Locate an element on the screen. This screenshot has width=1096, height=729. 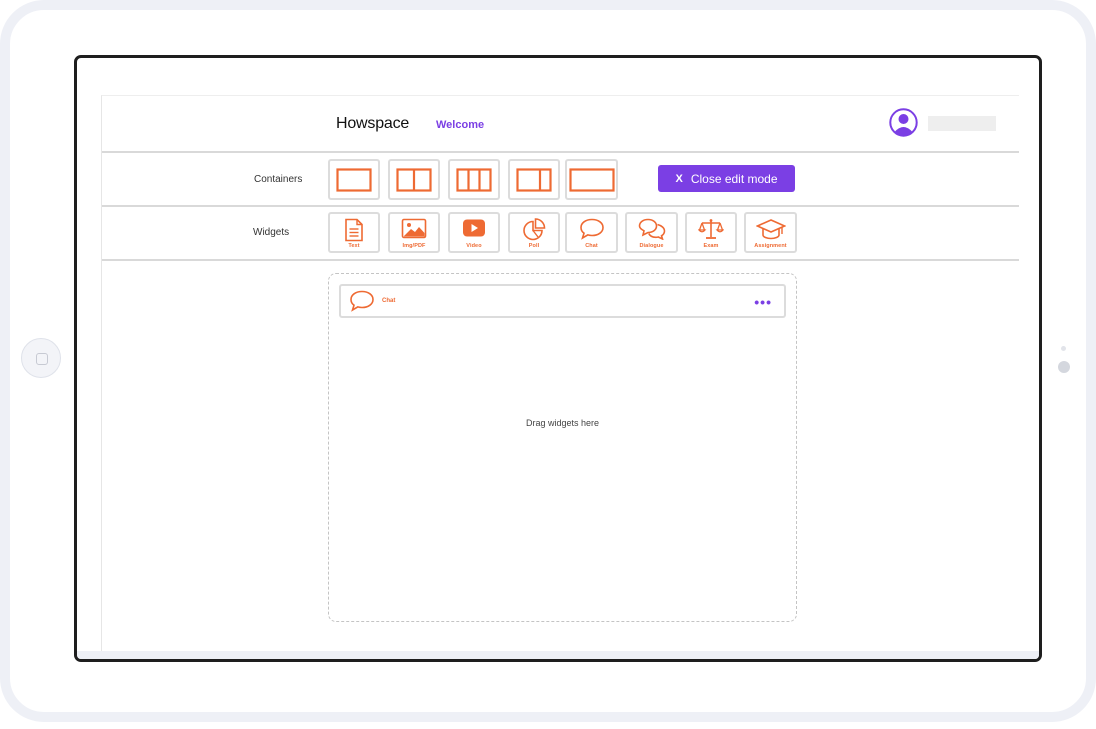
widget-label: Dialogue is located at coordinates (651, 246).